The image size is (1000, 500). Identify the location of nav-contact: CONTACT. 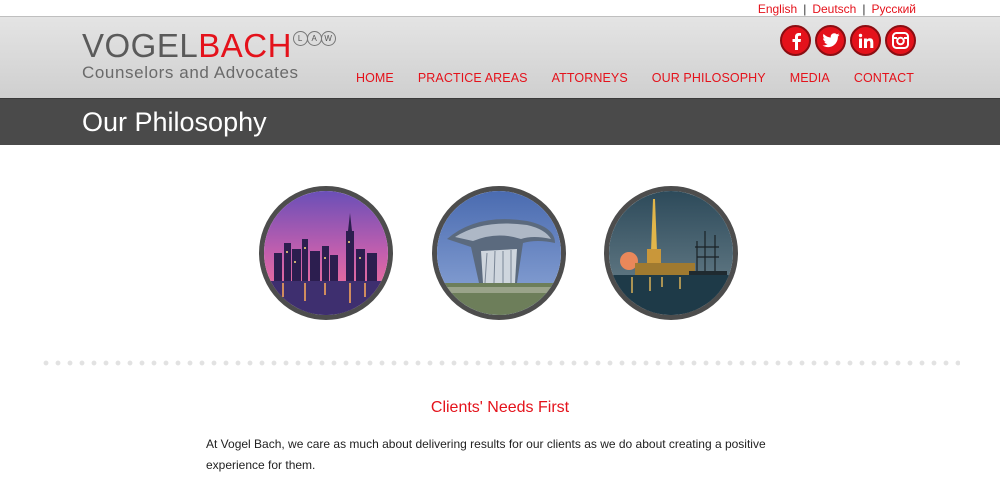
(884, 78).